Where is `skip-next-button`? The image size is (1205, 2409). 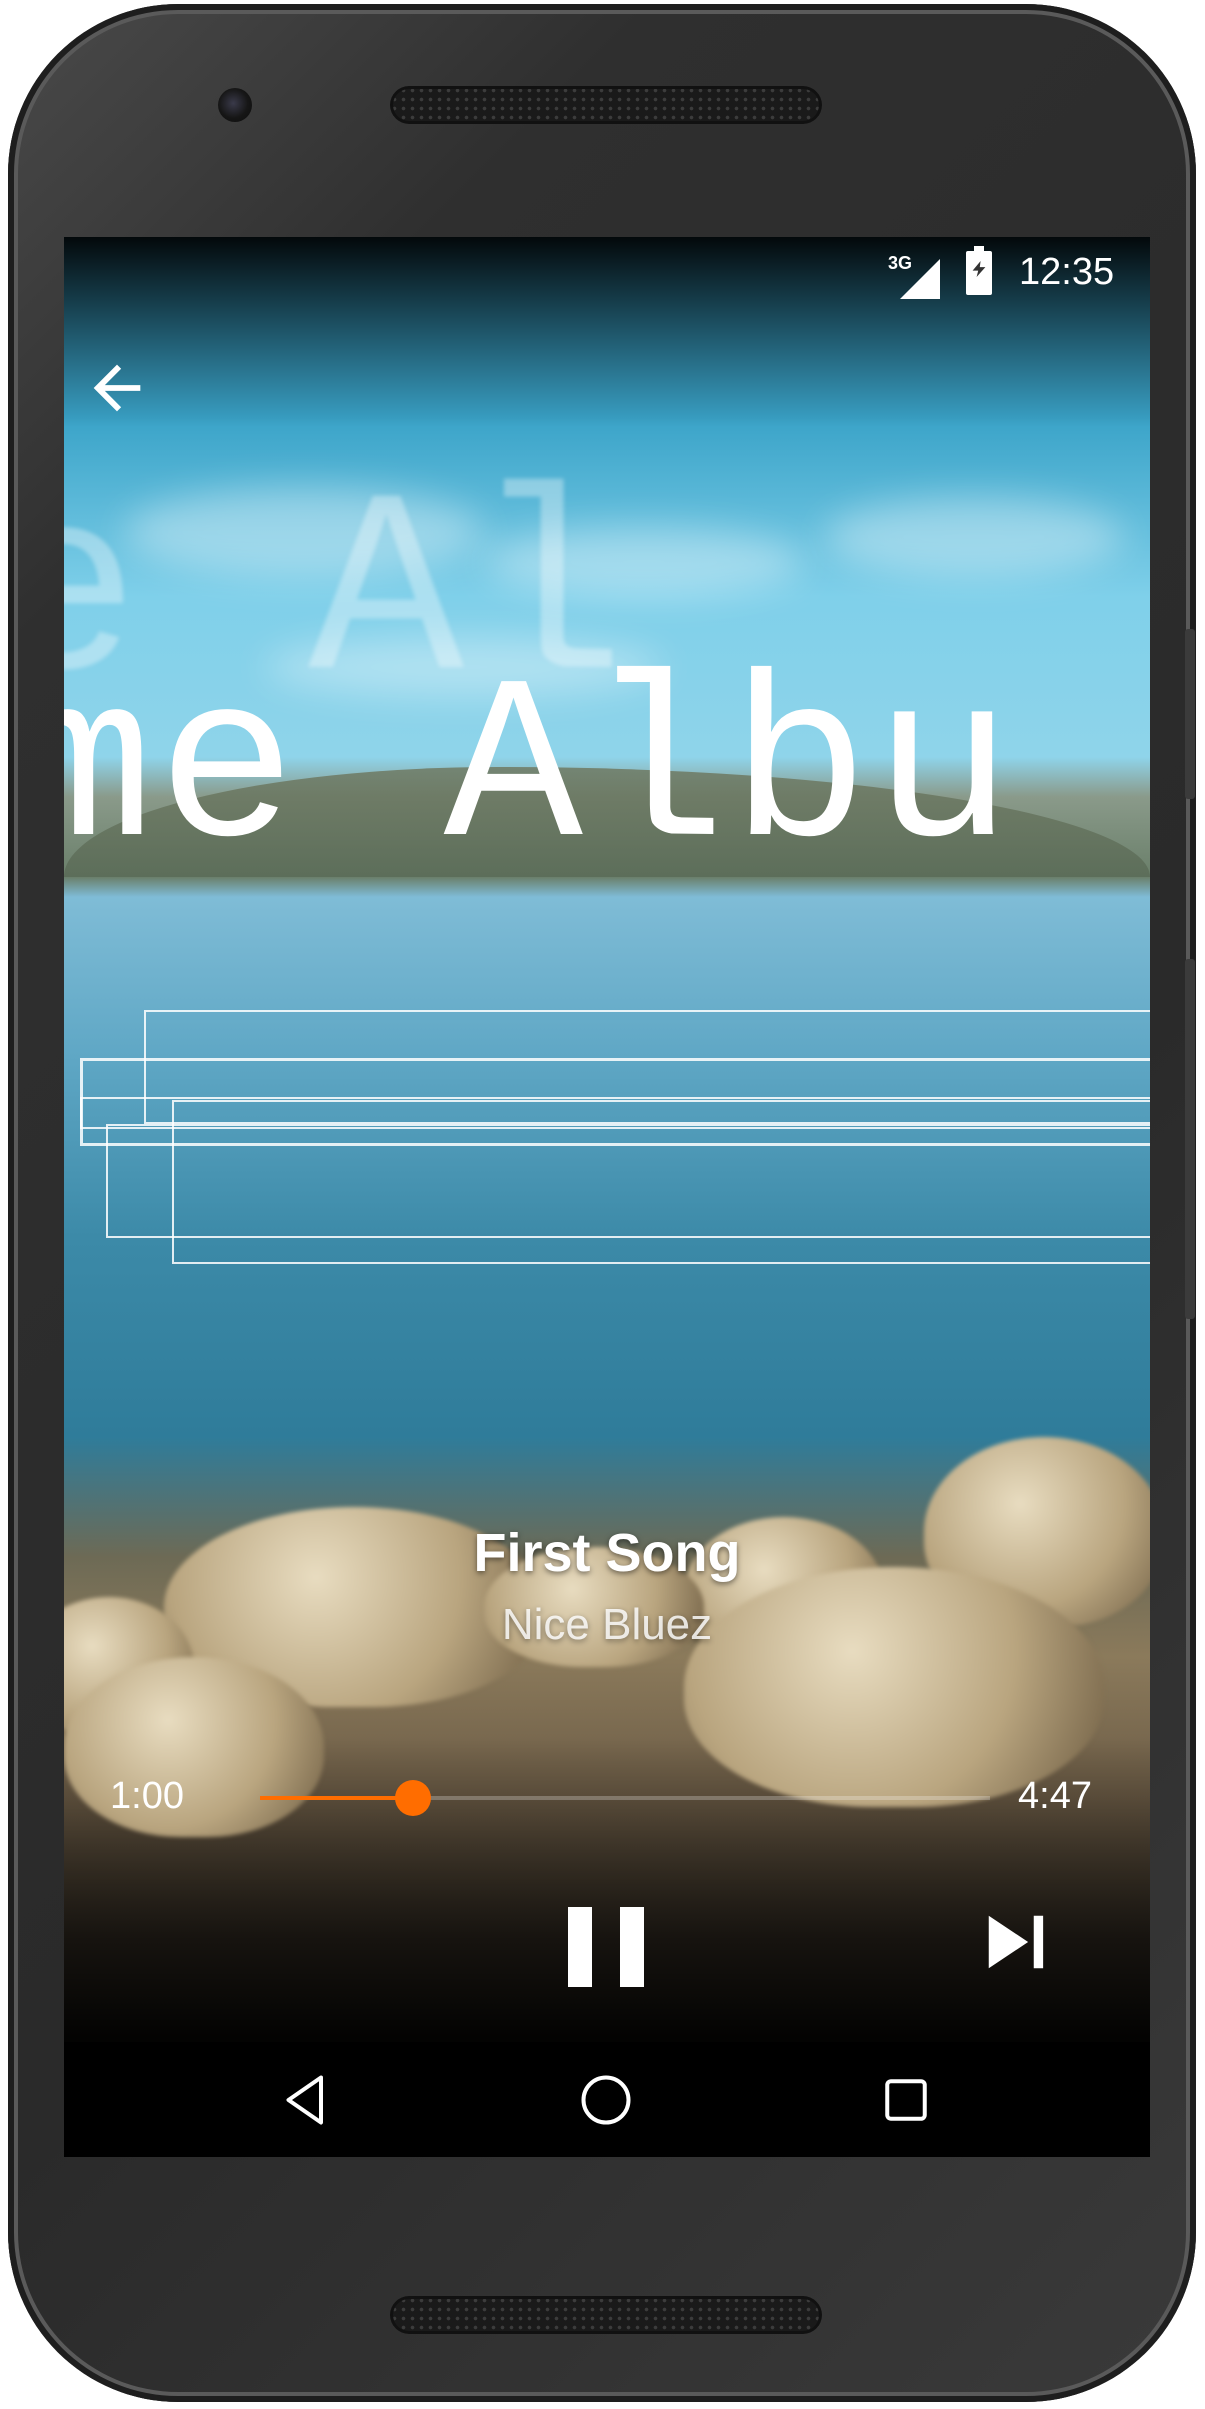
skip-next-button is located at coordinates (1015, 1942).